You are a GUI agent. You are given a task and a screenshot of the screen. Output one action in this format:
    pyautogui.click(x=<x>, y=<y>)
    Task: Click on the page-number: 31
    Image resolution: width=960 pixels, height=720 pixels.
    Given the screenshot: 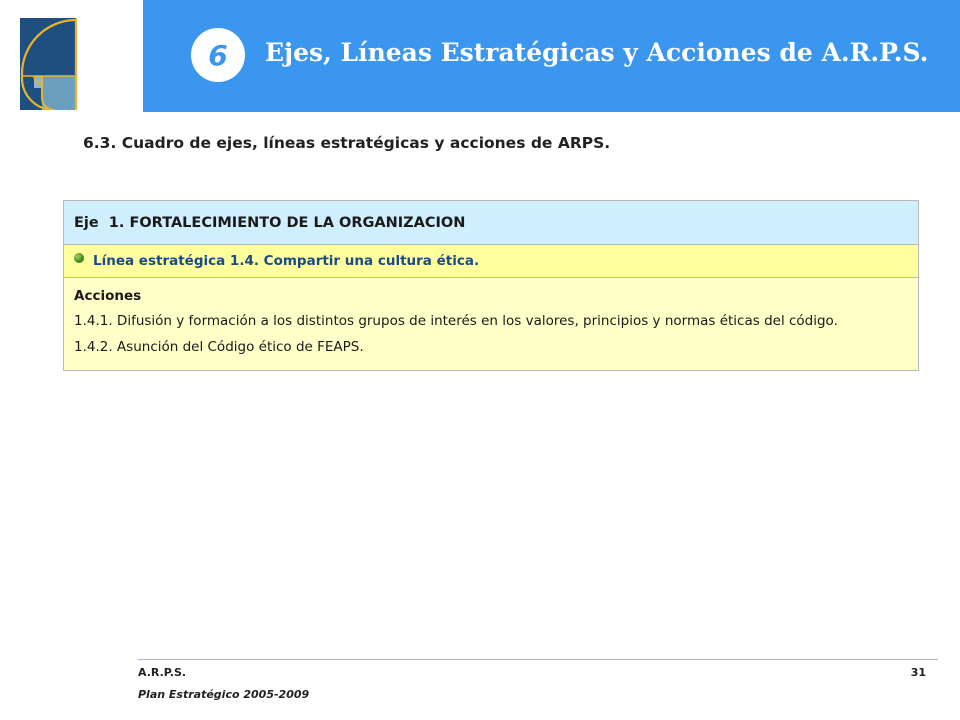 What is the action you would take?
    pyautogui.click(x=918, y=672)
    